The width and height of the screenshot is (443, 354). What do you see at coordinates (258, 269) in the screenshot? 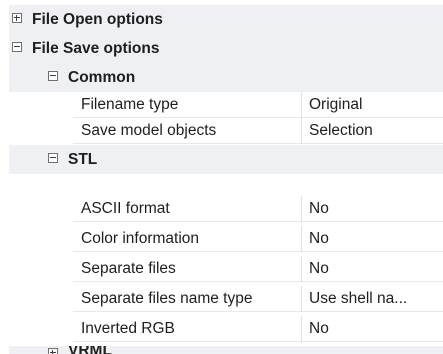
I see `property-row-separate-files: Separate files No` at bounding box center [258, 269].